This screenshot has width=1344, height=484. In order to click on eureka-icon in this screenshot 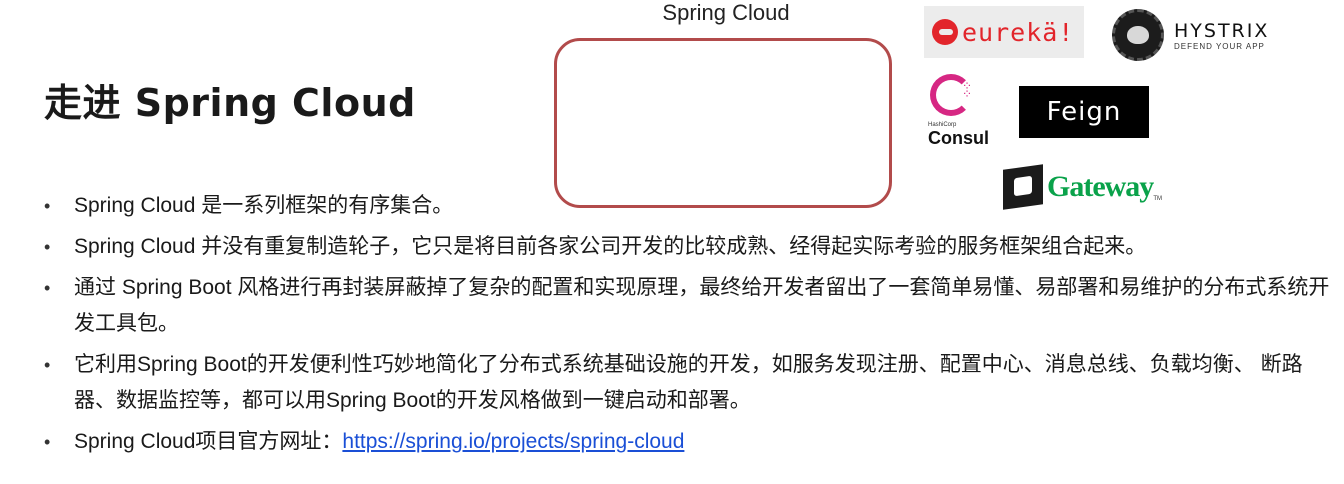, I will do `click(945, 32)`.